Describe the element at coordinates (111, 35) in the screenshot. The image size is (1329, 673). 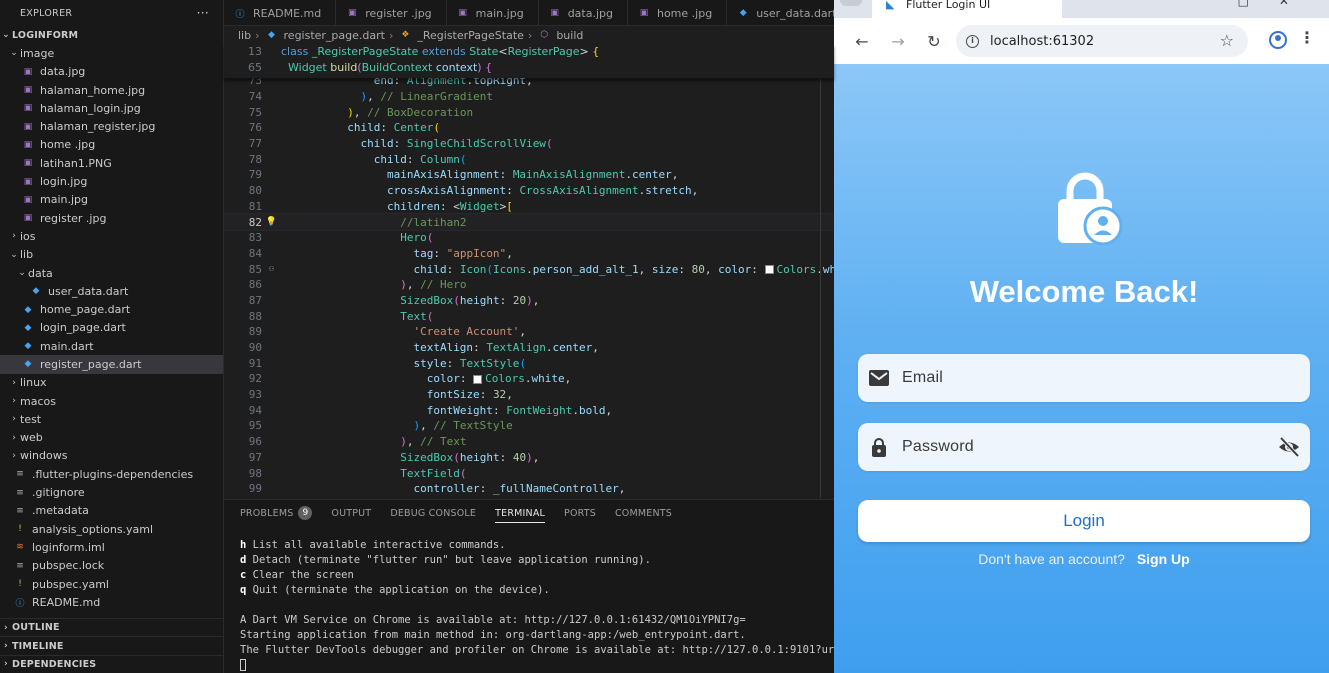
I see `project-root: ⌄ LOGINFORM` at that location.